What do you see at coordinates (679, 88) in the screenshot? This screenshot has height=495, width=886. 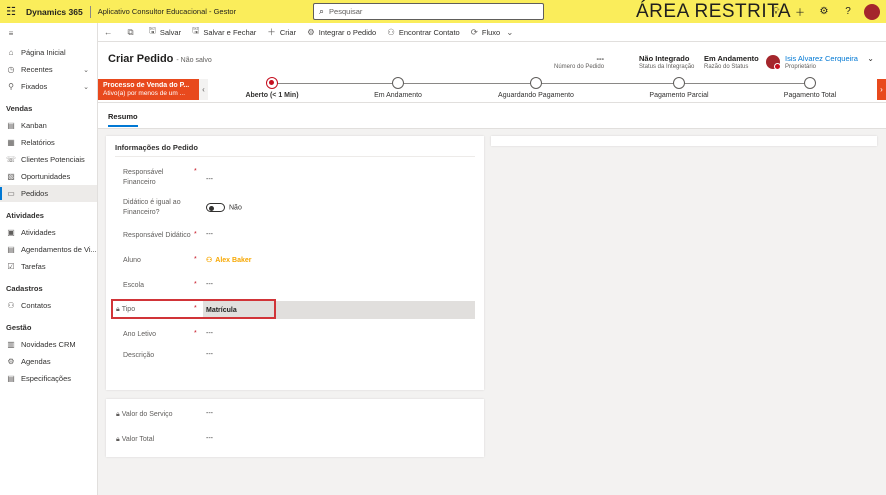 I see `stage-pagamento-parcial: Pagamento Parcial` at bounding box center [679, 88].